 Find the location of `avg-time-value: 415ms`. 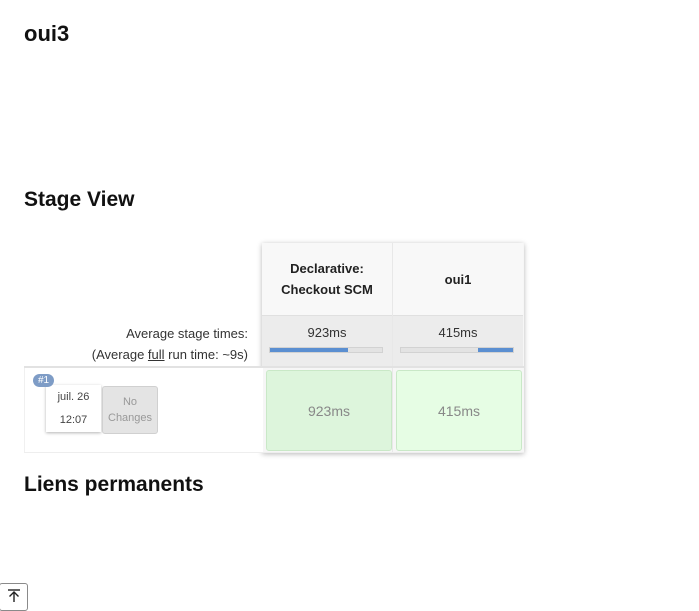

avg-time-value: 415ms is located at coordinates (458, 332).